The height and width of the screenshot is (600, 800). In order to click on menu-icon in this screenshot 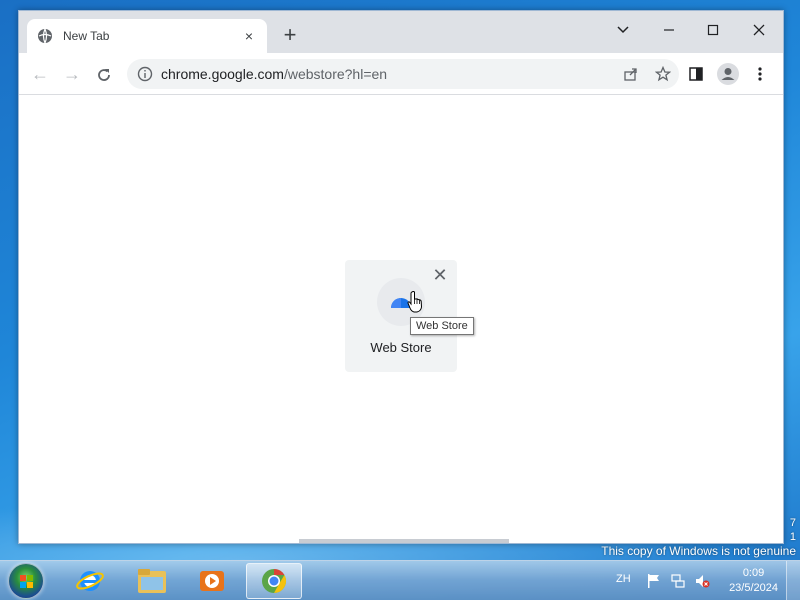, I will do `click(760, 74)`.